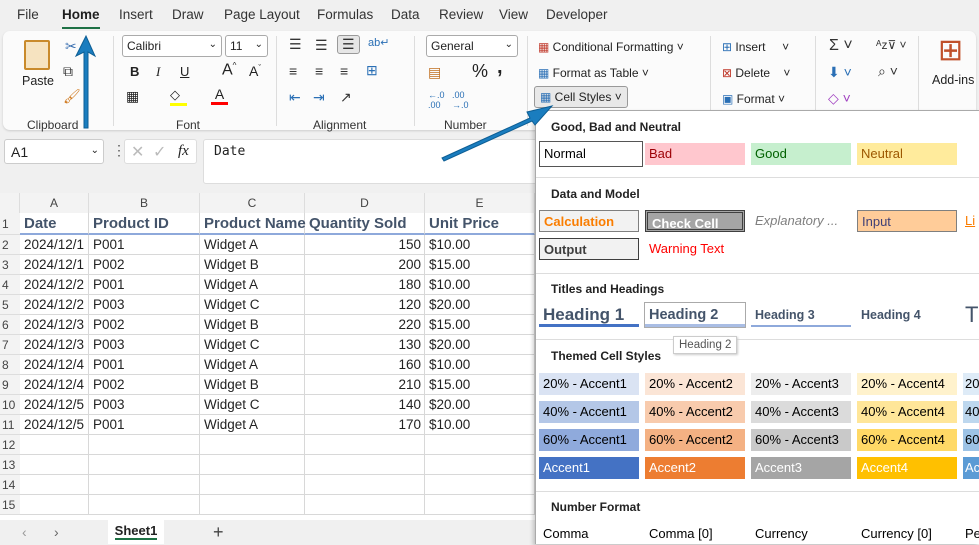 This screenshot has width=979, height=545. Describe the element at coordinates (480, 224) in the screenshot. I see `header-cell: Unit Price` at that location.